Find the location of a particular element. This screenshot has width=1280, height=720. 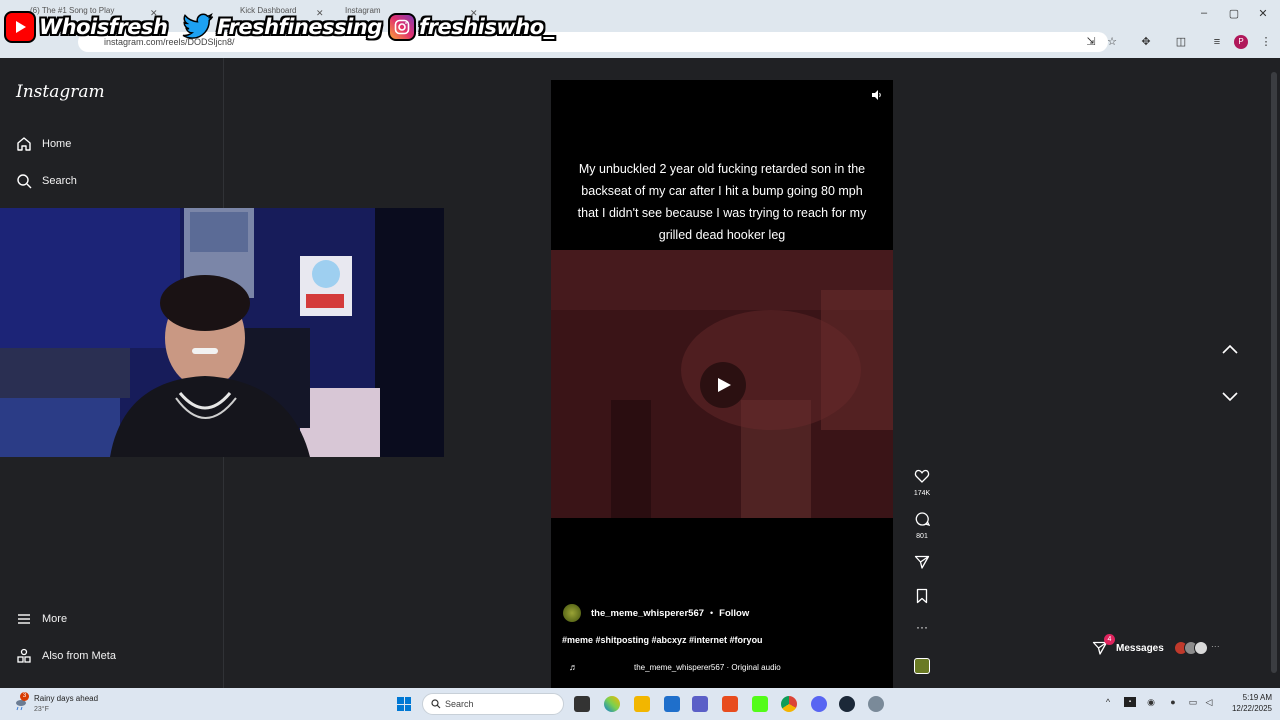

taskbar-search: Search is located at coordinates (493, 704).